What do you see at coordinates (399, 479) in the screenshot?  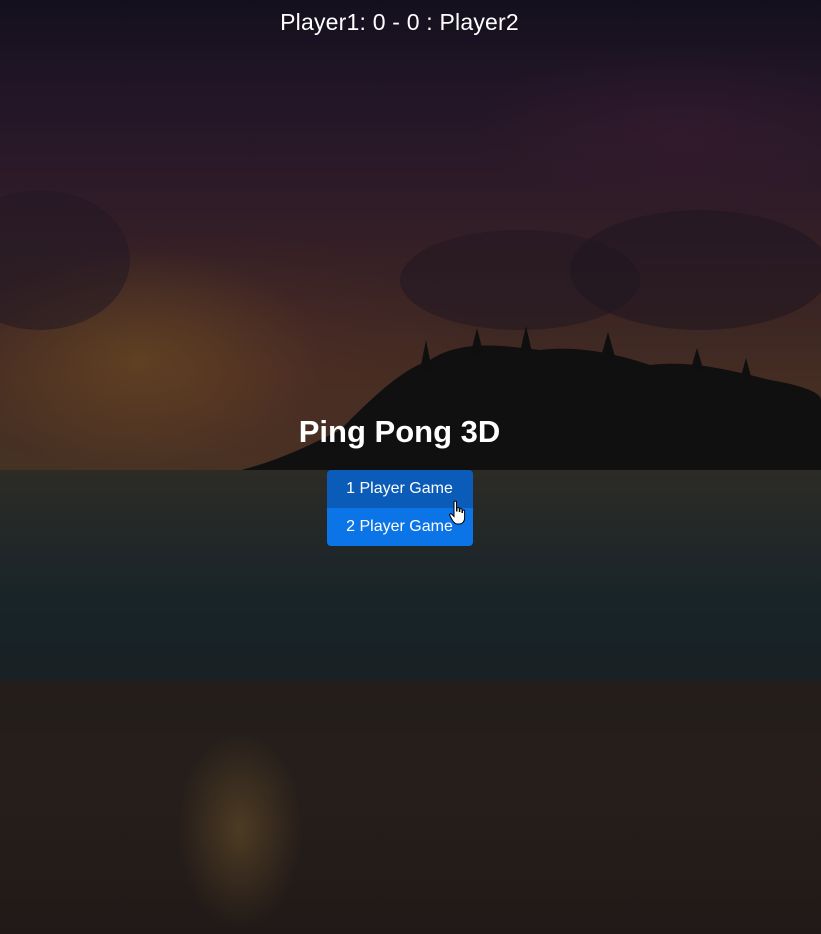 I see `main-menu: Ping Pong 3D 1 Player Game 2 Player Game` at bounding box center [399, 479].